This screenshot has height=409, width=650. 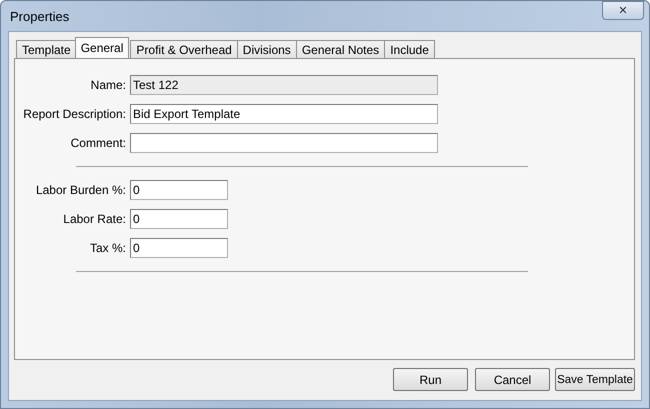 What do you see at coordinates (184, 49) in the screenshot?
I see `tab: Profit & Overhead` at bounding box center [184, 49].